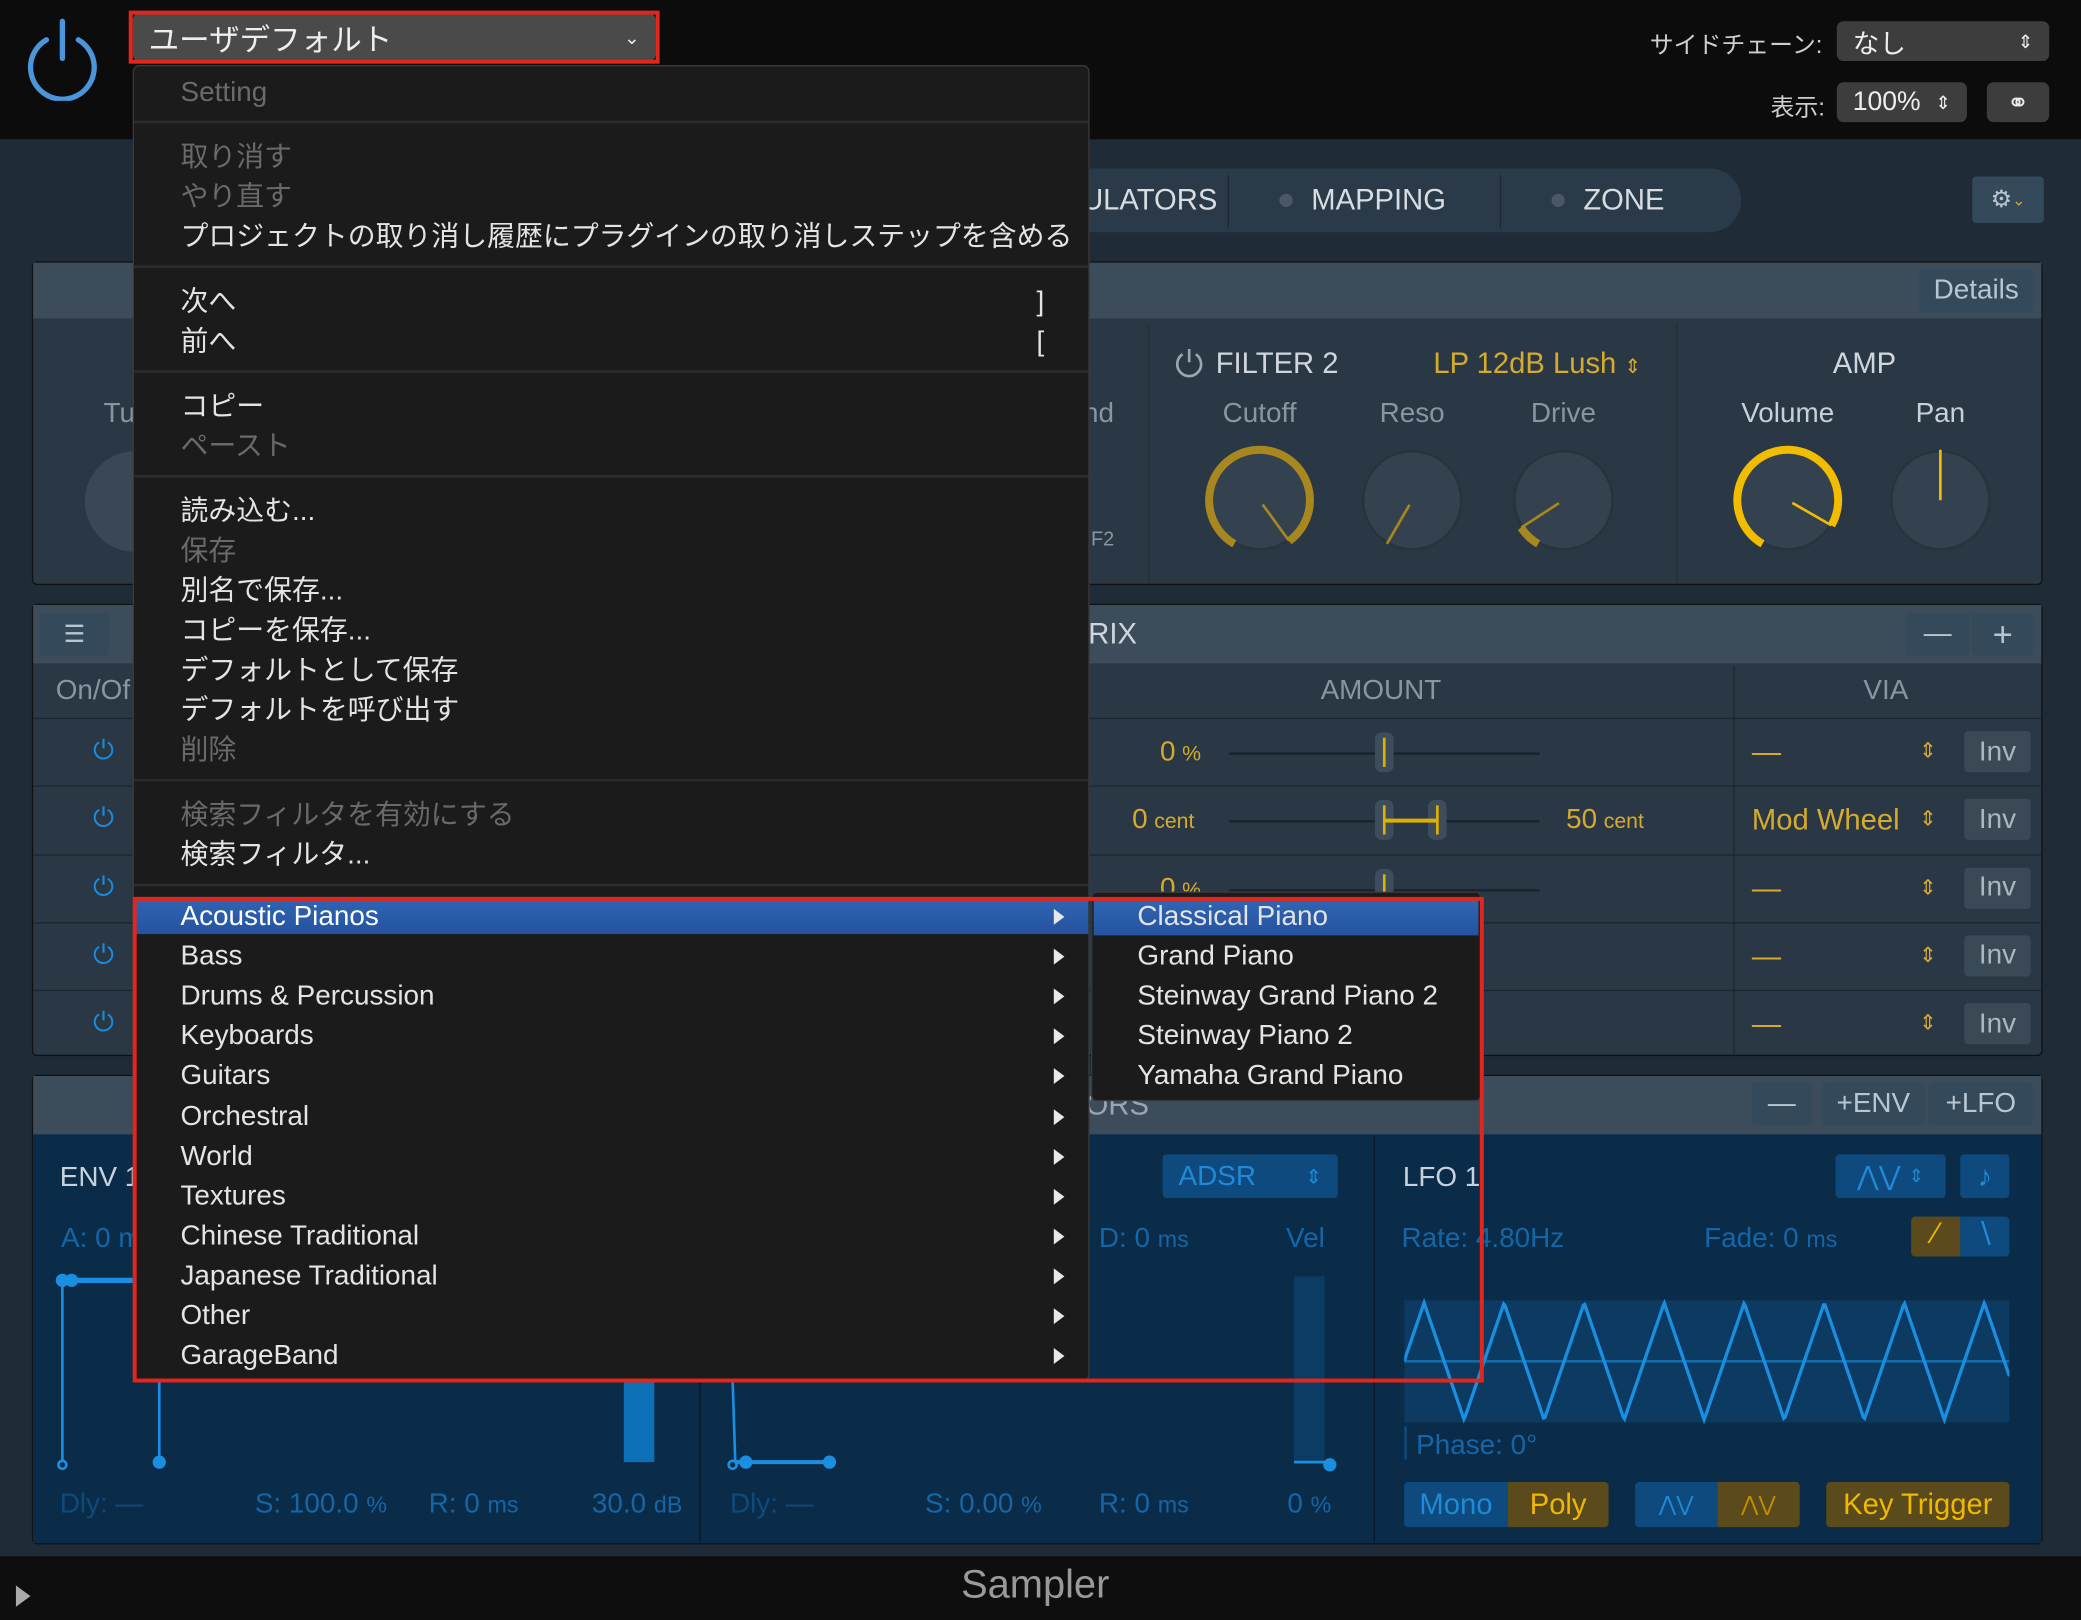 Image resolution: width=2081 pixels, height=1620 pixels. I want to click on preset-item: Steinway Piano 2, so click(1244, 1036).